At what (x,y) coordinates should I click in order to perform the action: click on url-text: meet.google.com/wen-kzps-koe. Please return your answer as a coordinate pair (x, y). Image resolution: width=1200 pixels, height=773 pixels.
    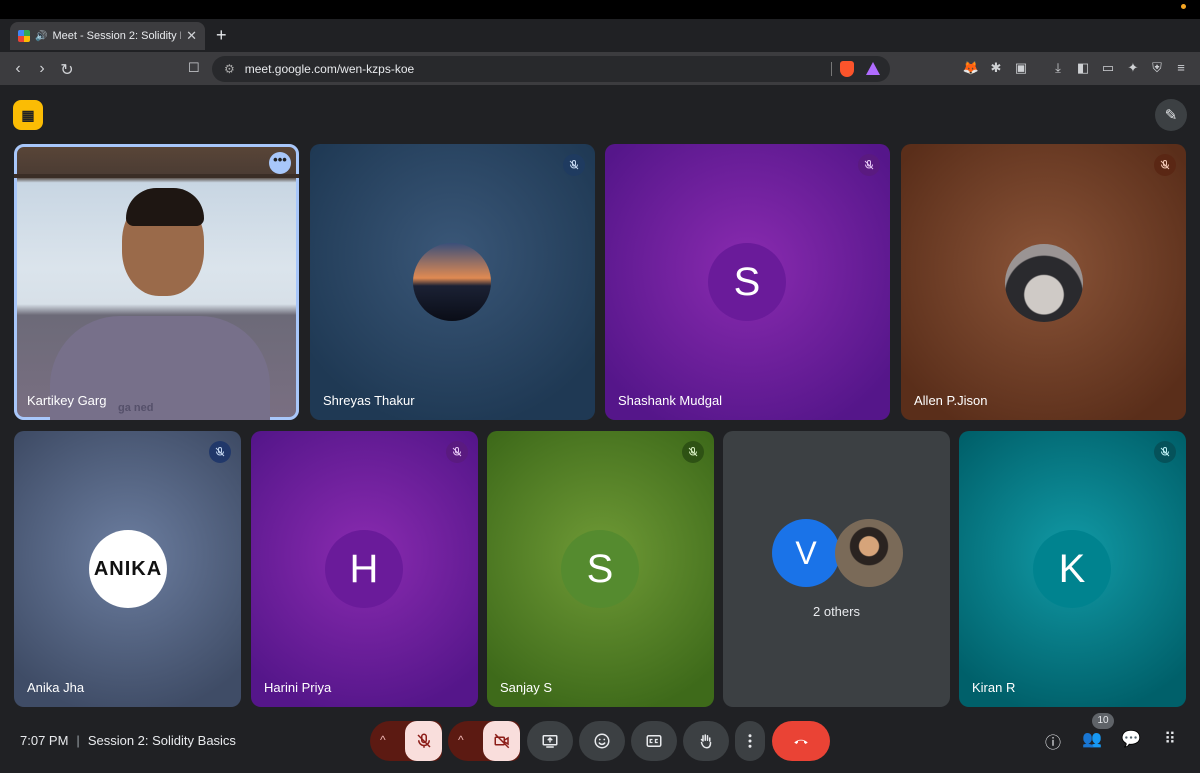
    Looking at the image, I should click on (329, 69).